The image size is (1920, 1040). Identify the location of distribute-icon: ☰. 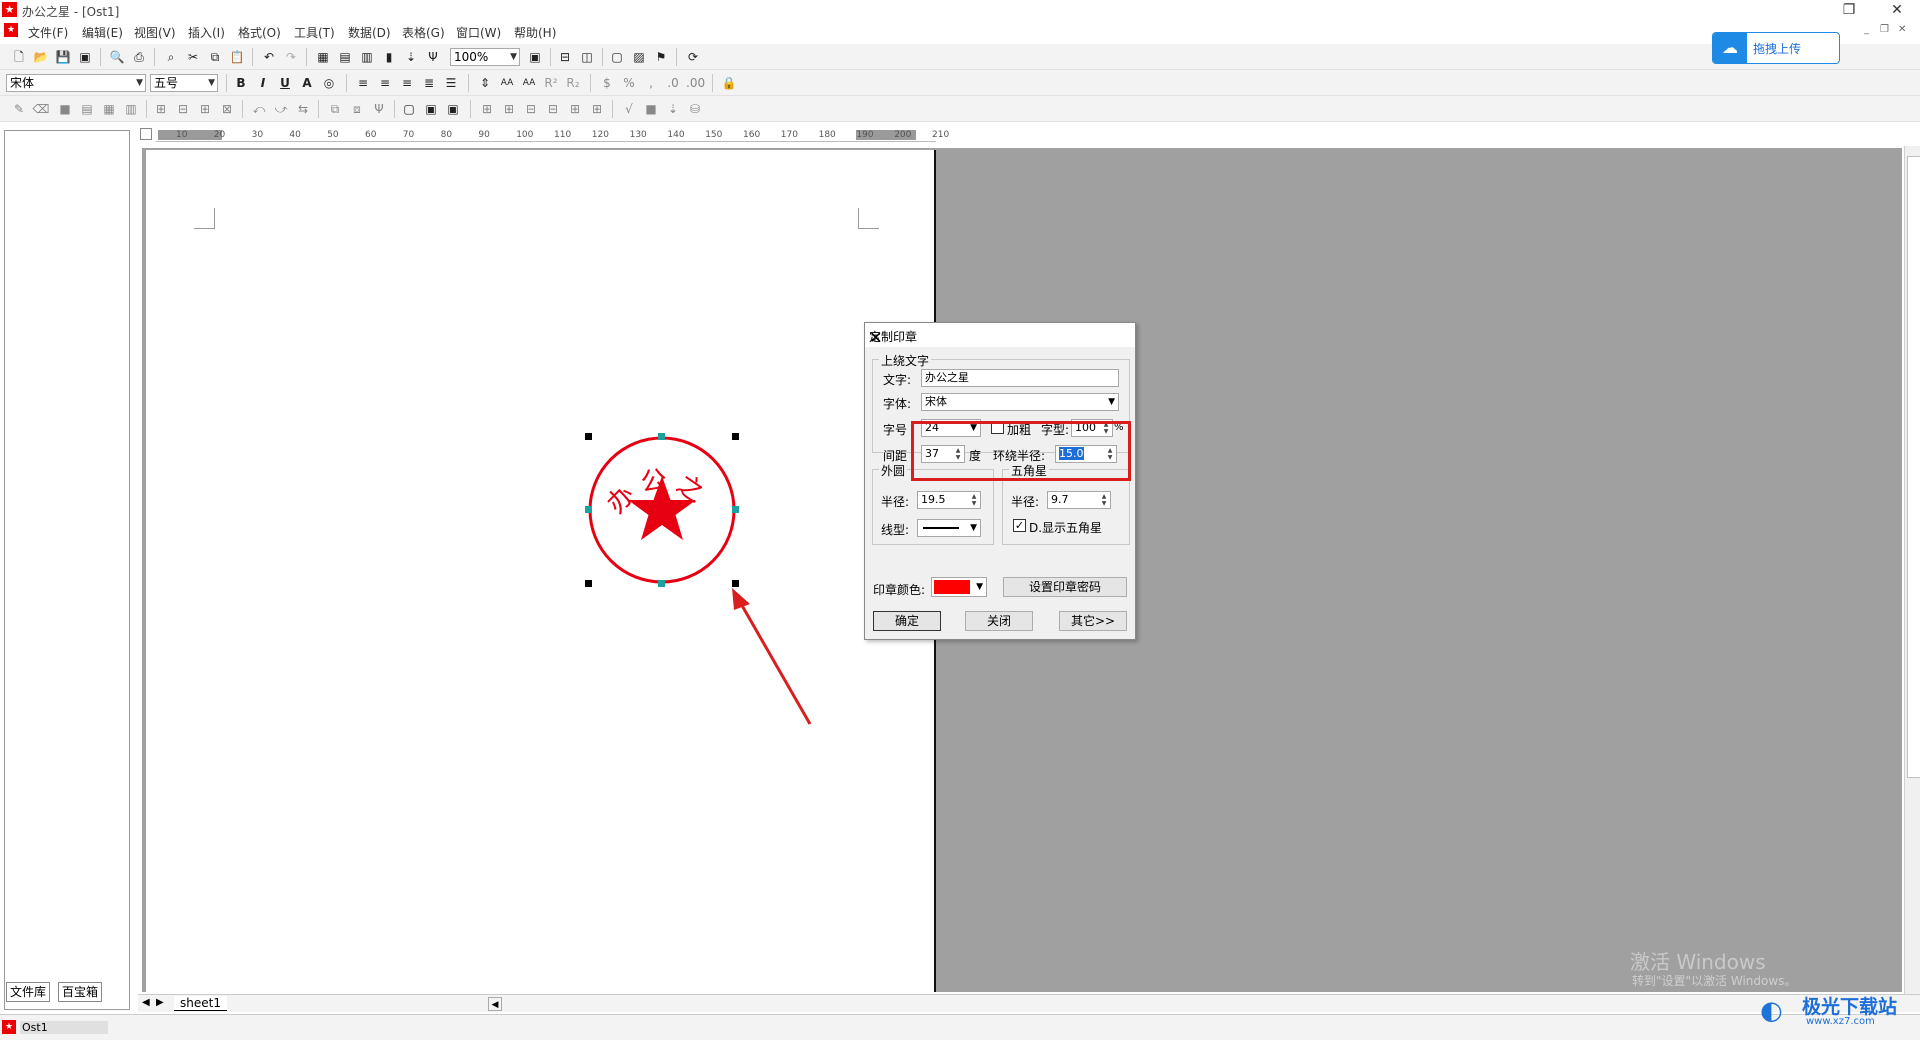
(451, 83).